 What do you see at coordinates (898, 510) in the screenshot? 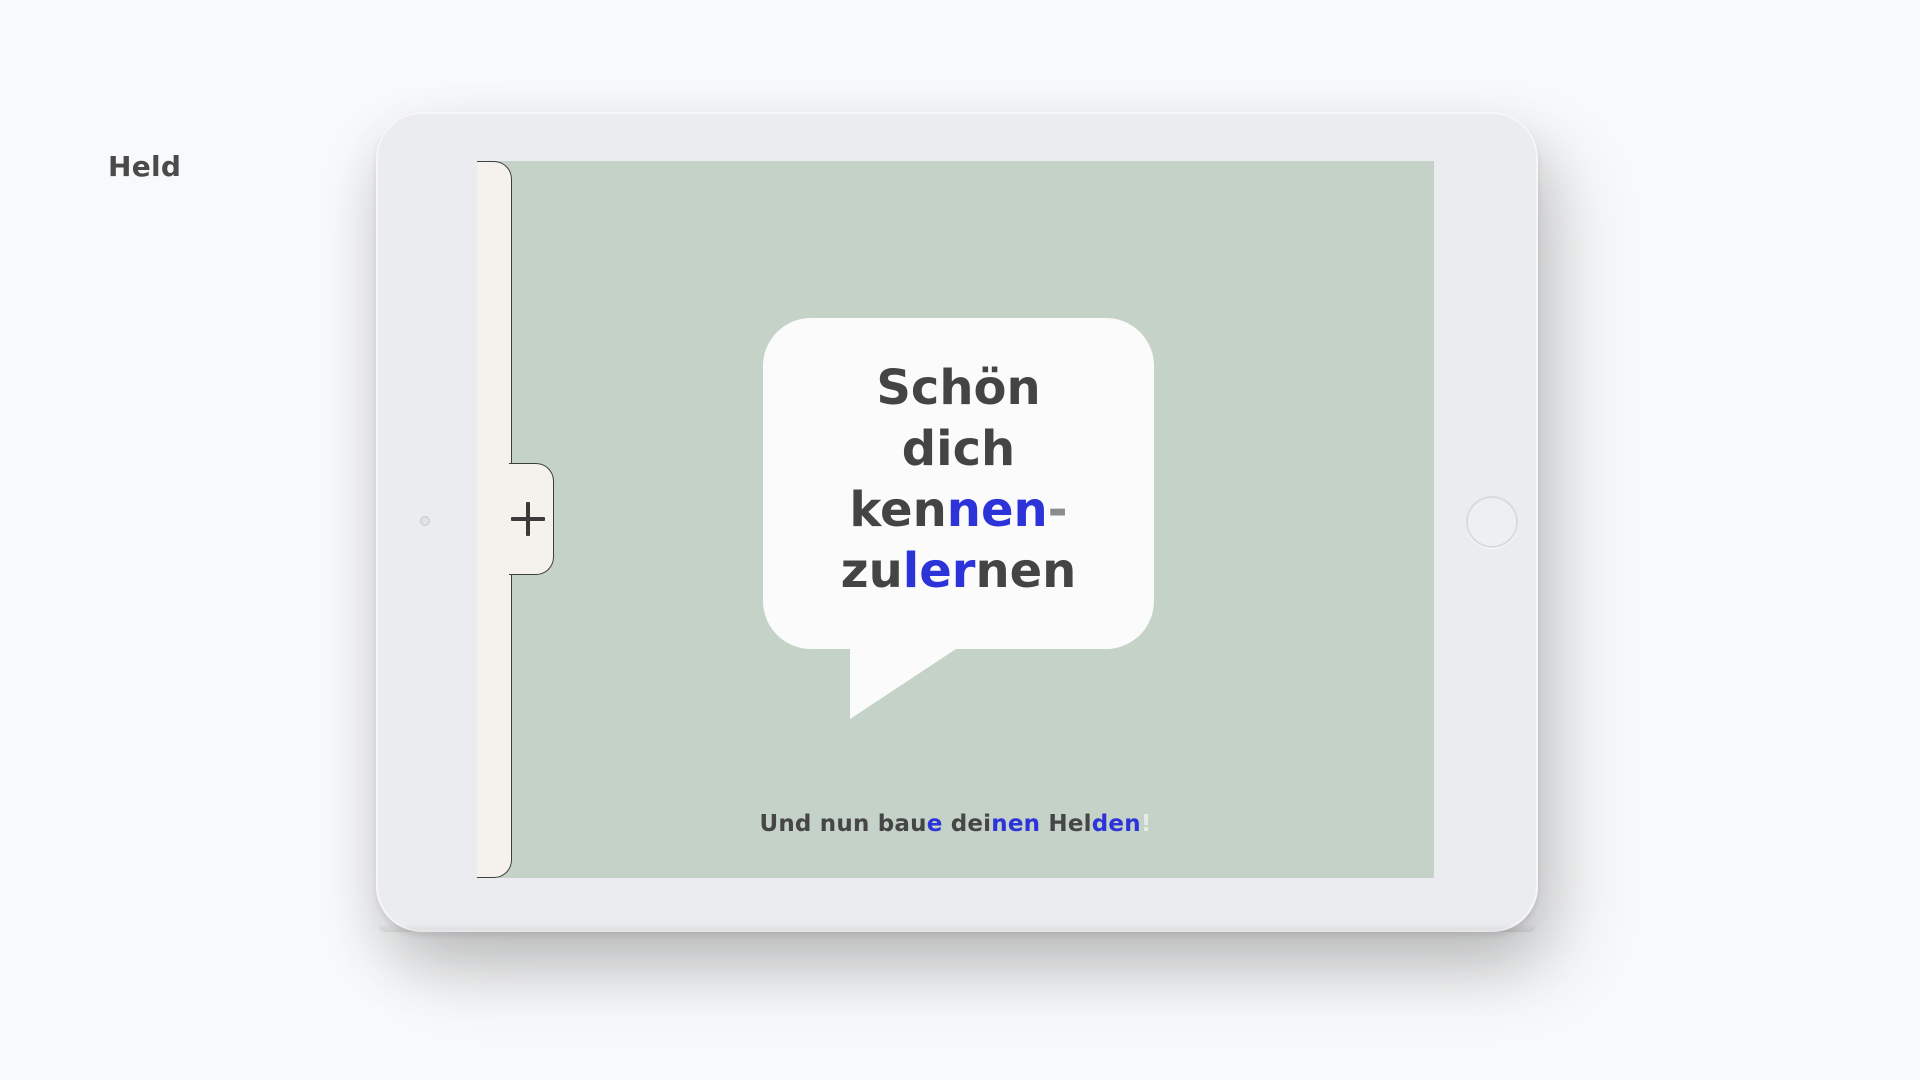
I see `syllable: ken` at bounding box center [898, 510].